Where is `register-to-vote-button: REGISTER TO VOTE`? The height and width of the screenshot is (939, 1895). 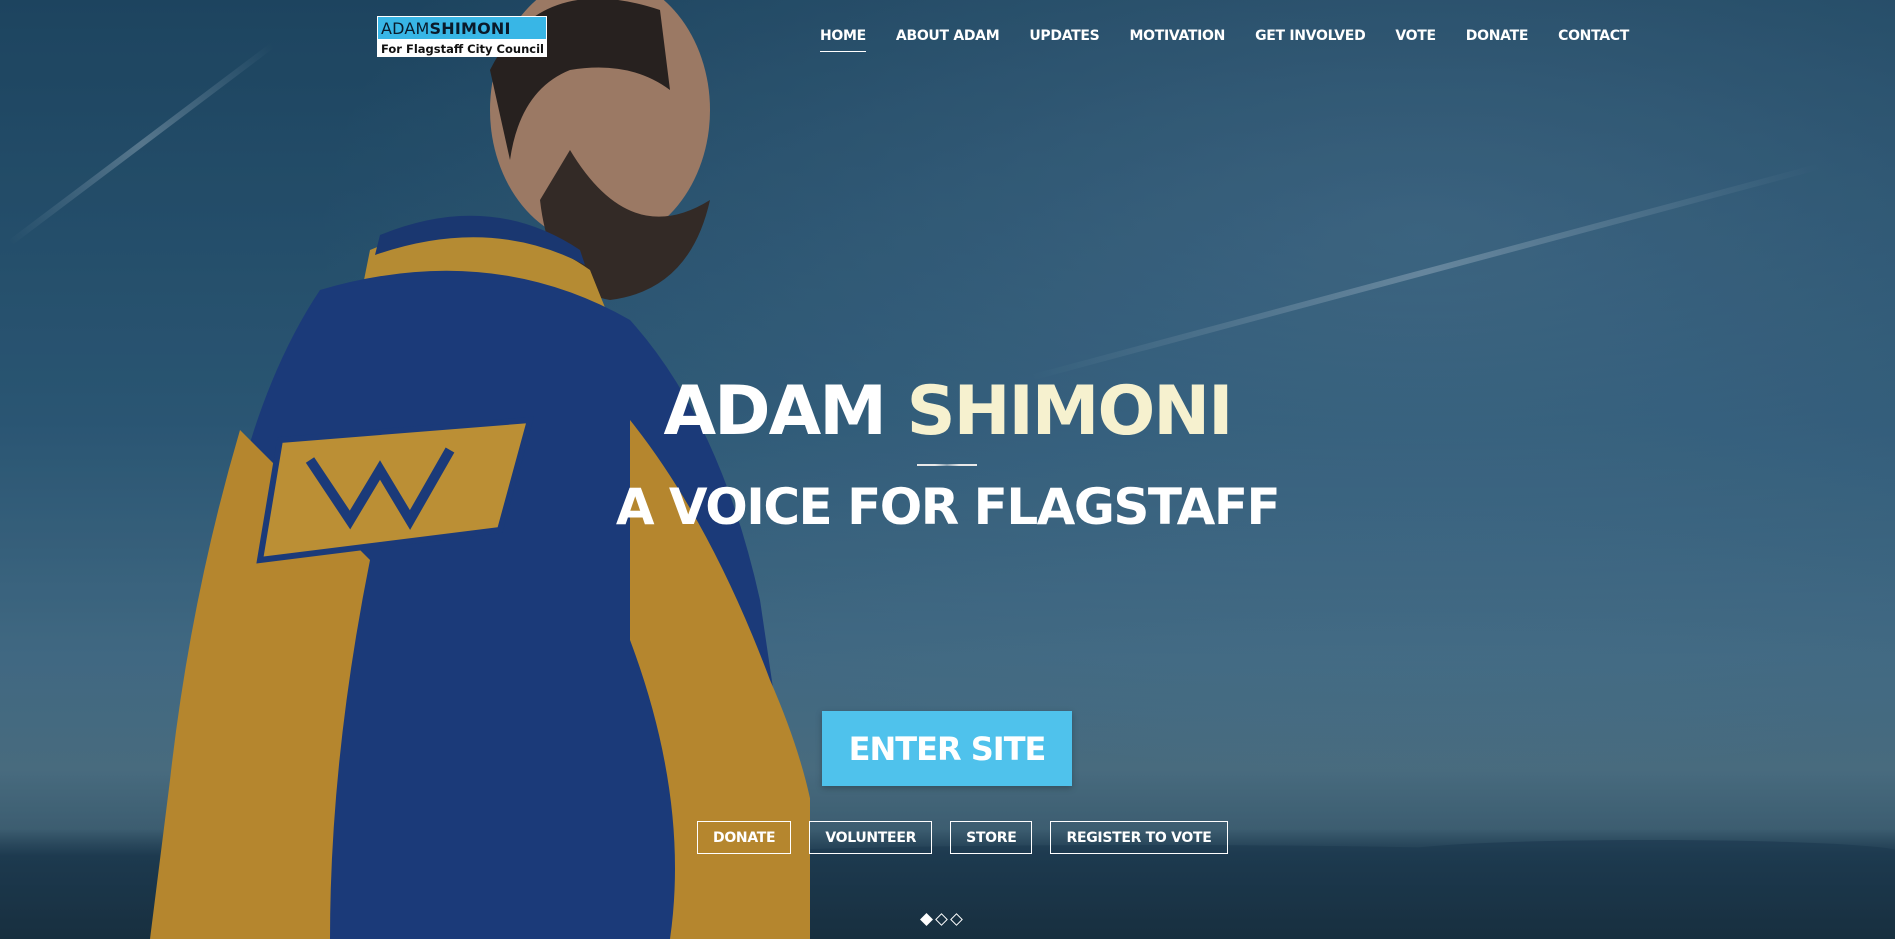
register-to-vote-button: REGISTER TO VOTE is located at coordinates (1139, 837).